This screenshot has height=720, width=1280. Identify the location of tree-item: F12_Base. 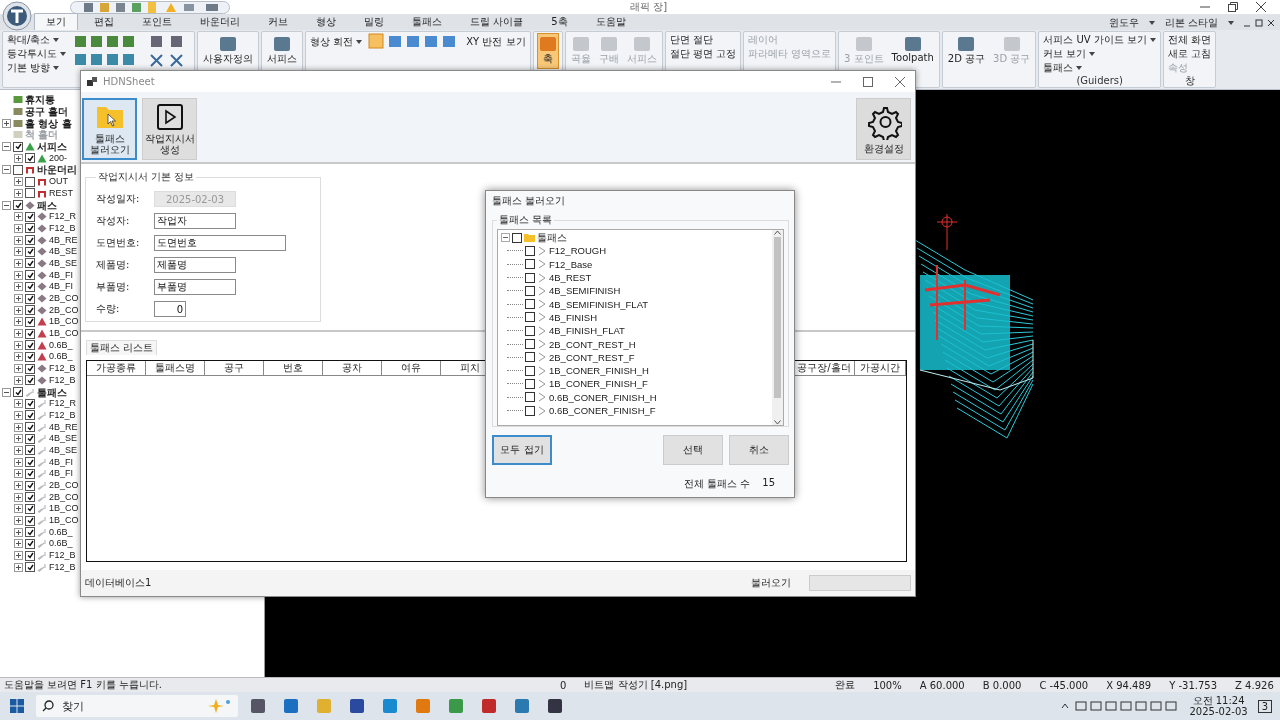
(571, 264).